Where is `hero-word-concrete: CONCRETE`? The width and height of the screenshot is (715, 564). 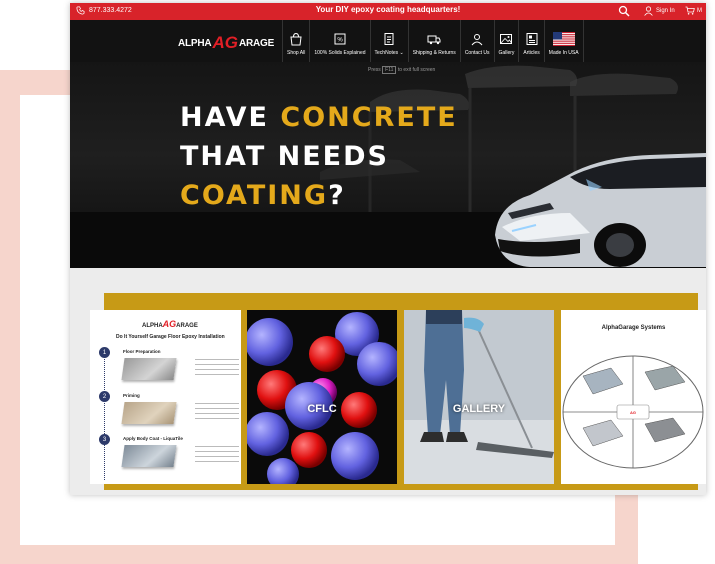
hero-word-concrete: CONCRETE is located at coordinates (369, 117).